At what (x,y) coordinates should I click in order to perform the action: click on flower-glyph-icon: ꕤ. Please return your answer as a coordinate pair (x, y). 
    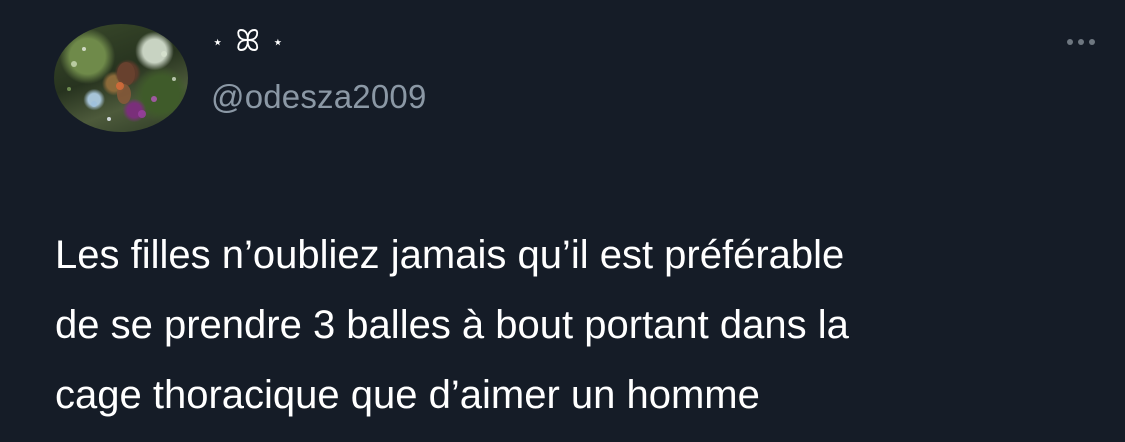
    Looking at the image, I should click on (248, 41).